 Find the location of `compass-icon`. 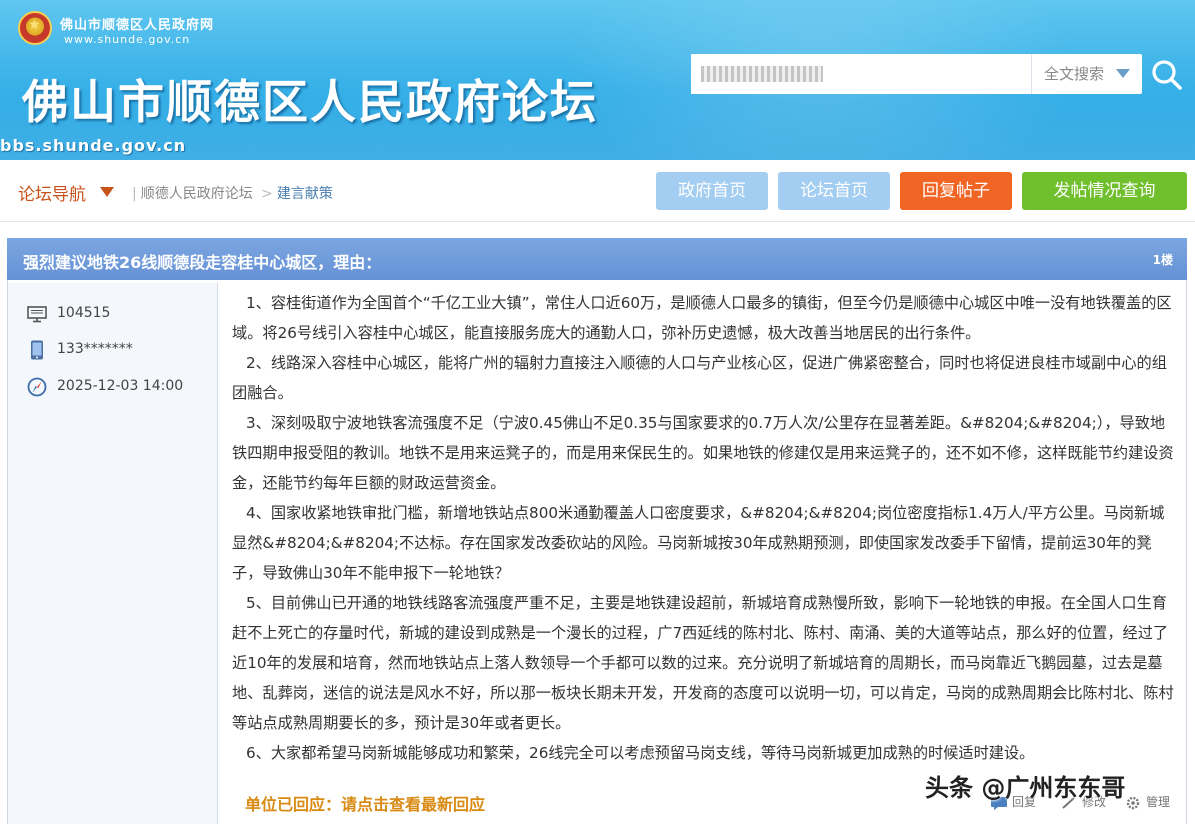

compass-icon is located at coordinates (37, 387).